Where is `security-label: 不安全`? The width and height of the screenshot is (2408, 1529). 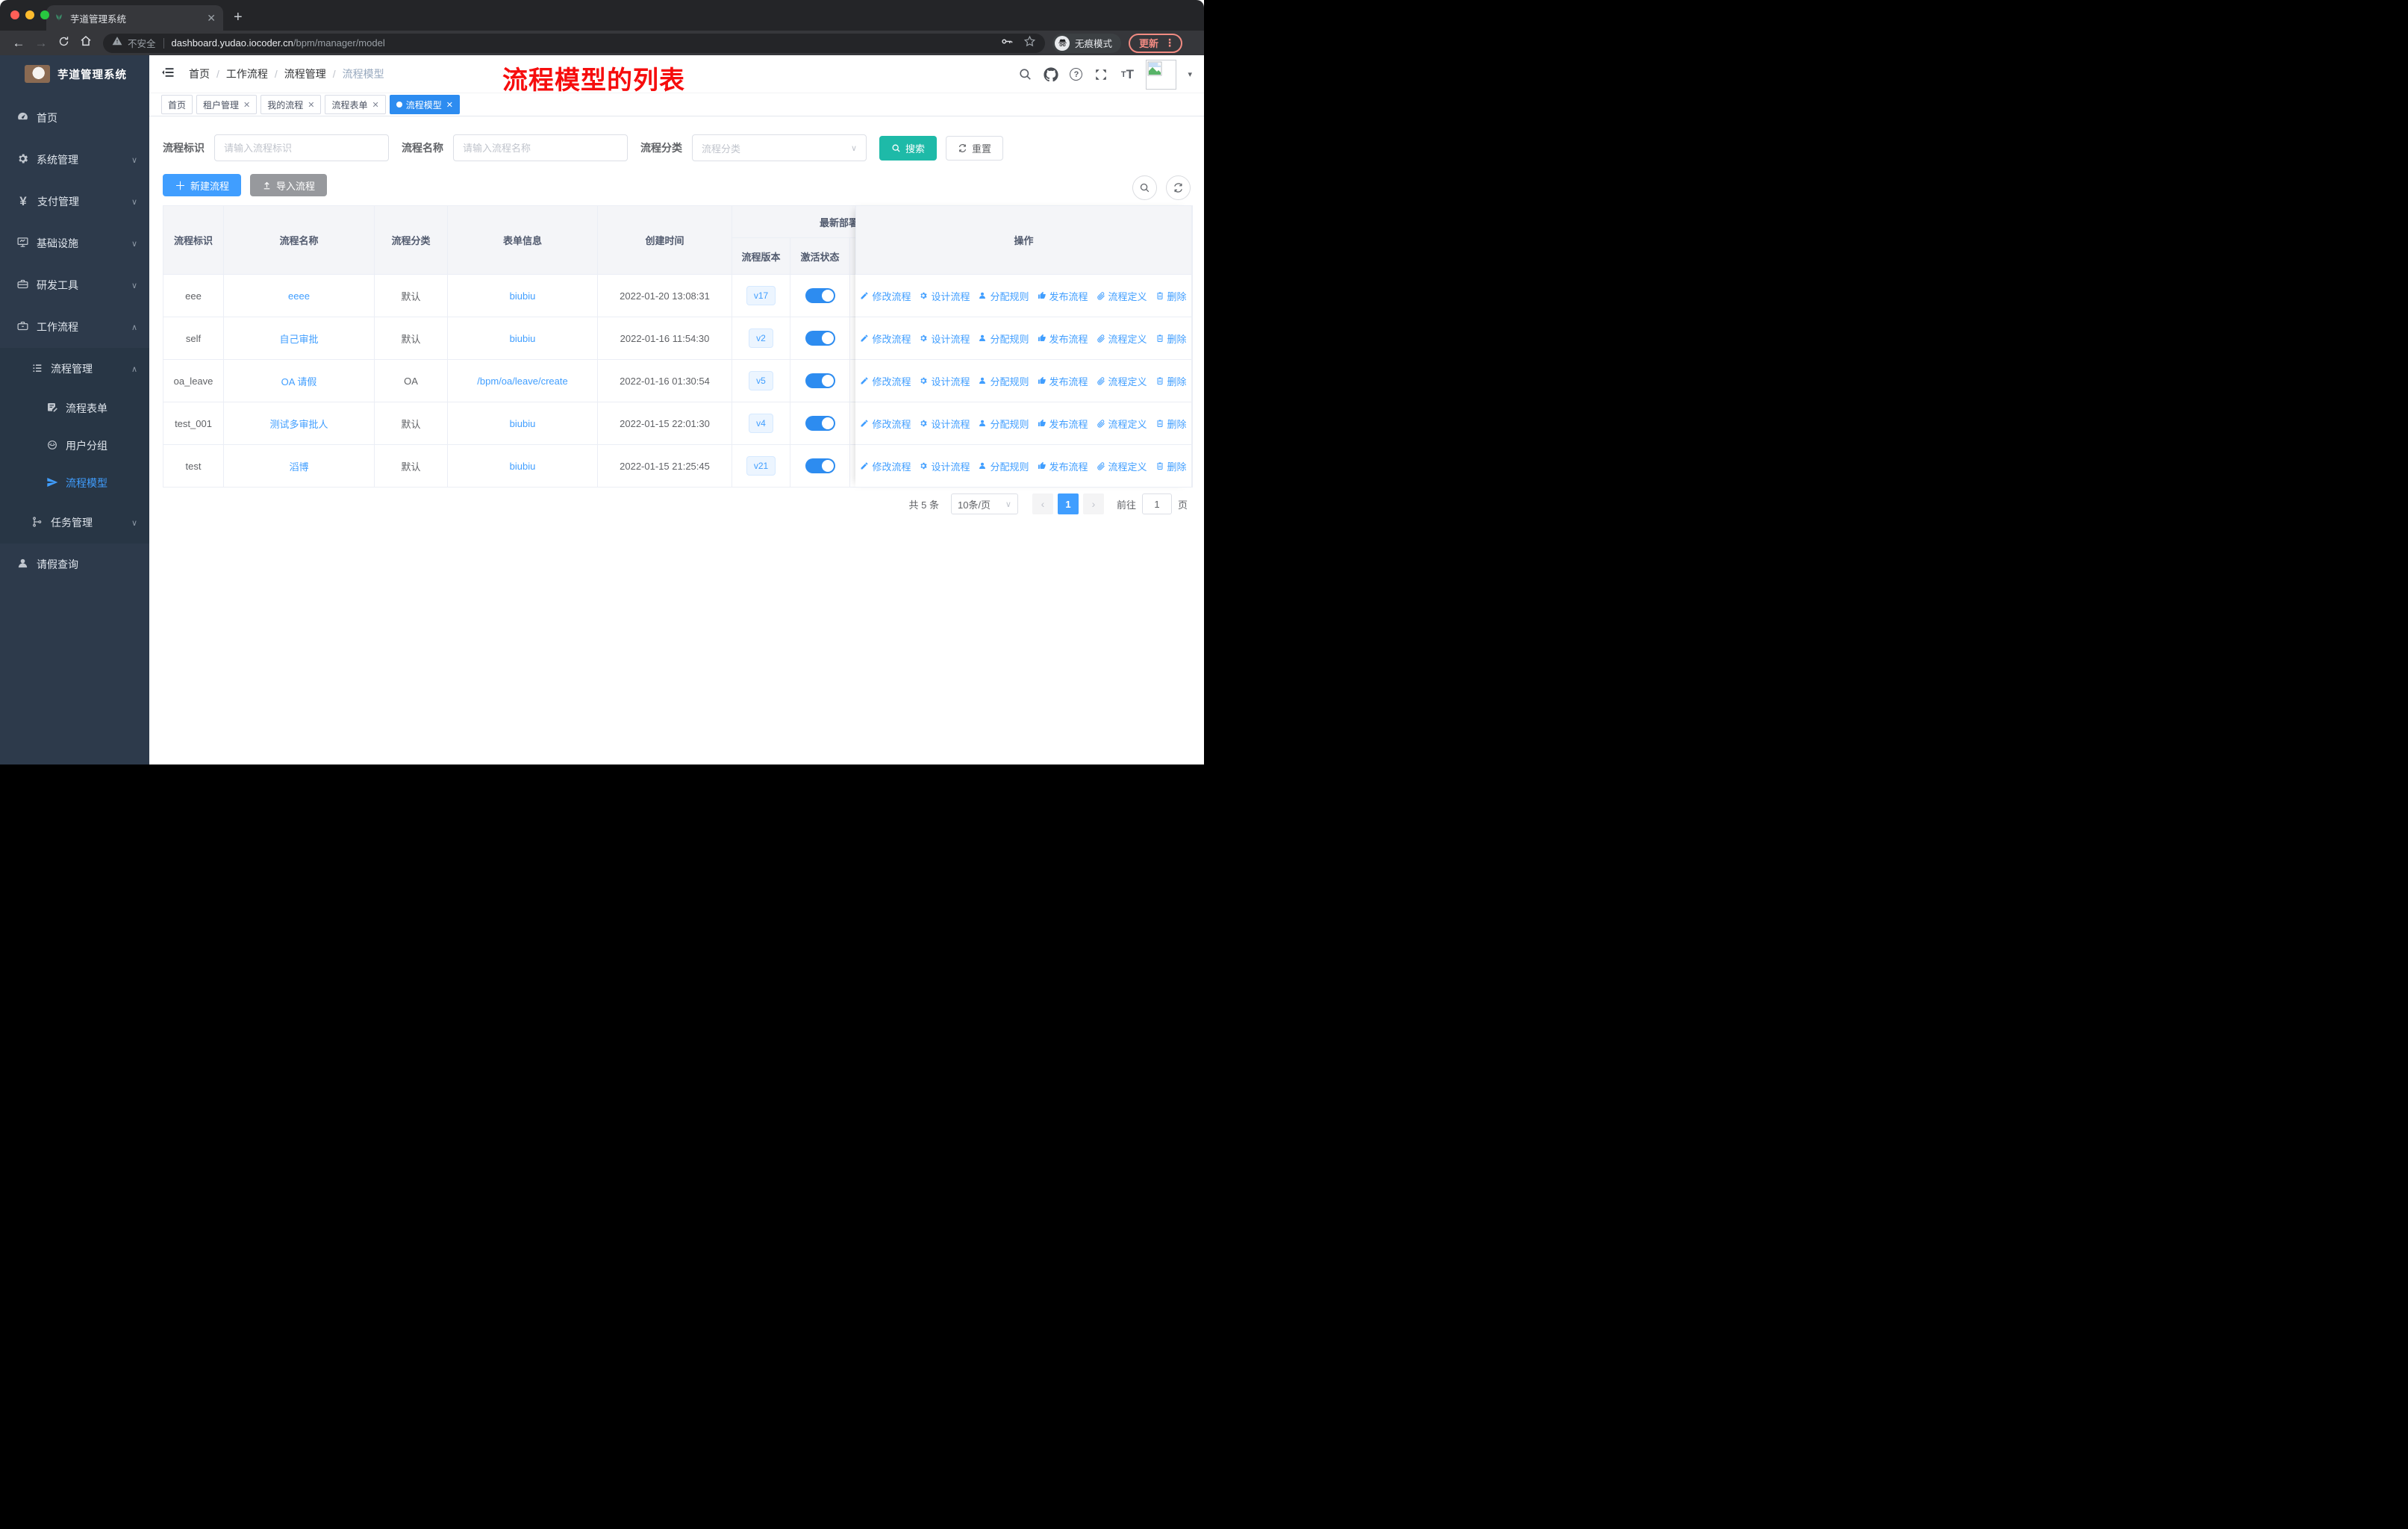 security-label: 不安全 is located at coordinates (142, 43).